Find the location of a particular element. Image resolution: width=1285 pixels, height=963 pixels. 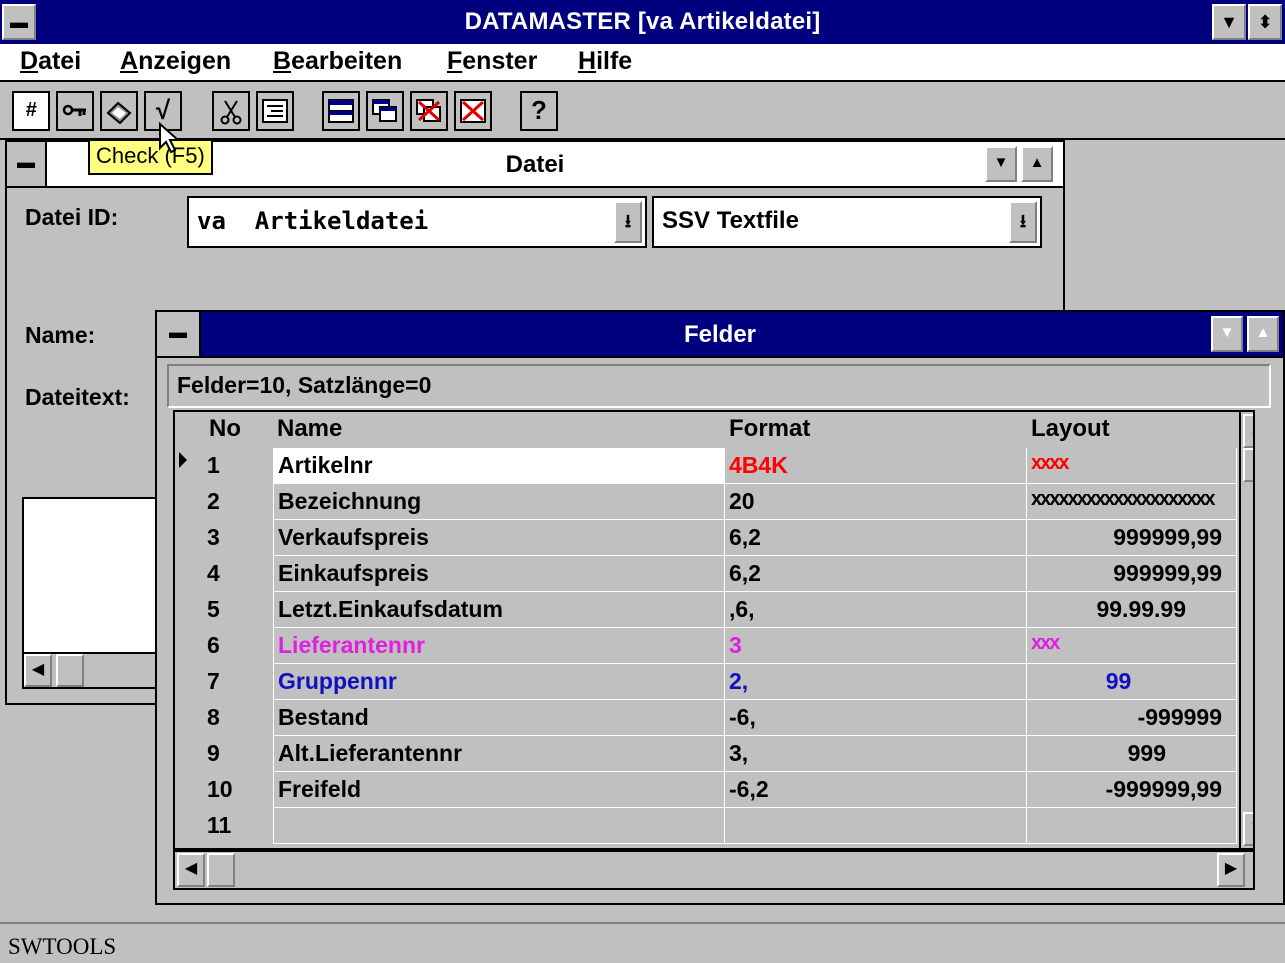

cell-layout: 99.99.99 is located at coordinates (1132, 610).